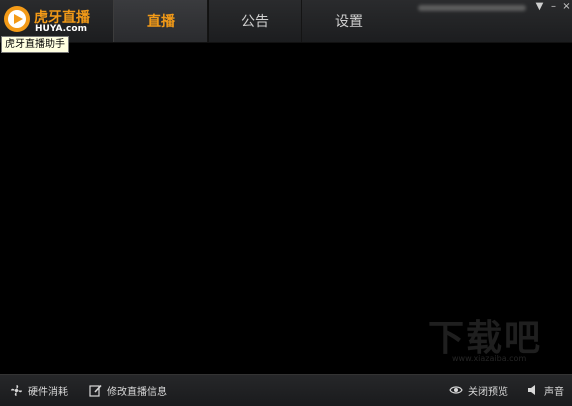 This screenshot has width=572, height=406. I want to click on sound-label: 声音, so click(554, 392).